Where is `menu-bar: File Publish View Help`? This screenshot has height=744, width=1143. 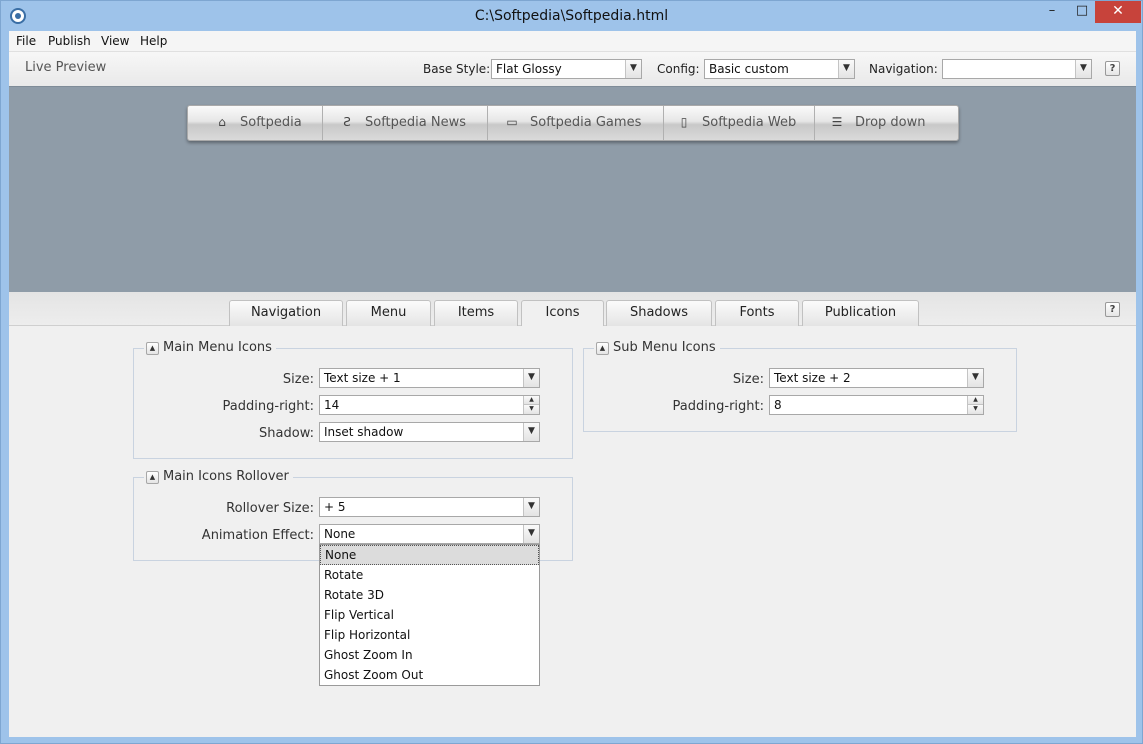 menu-bar: File Publish View Help is located at coordinates (572, 41).